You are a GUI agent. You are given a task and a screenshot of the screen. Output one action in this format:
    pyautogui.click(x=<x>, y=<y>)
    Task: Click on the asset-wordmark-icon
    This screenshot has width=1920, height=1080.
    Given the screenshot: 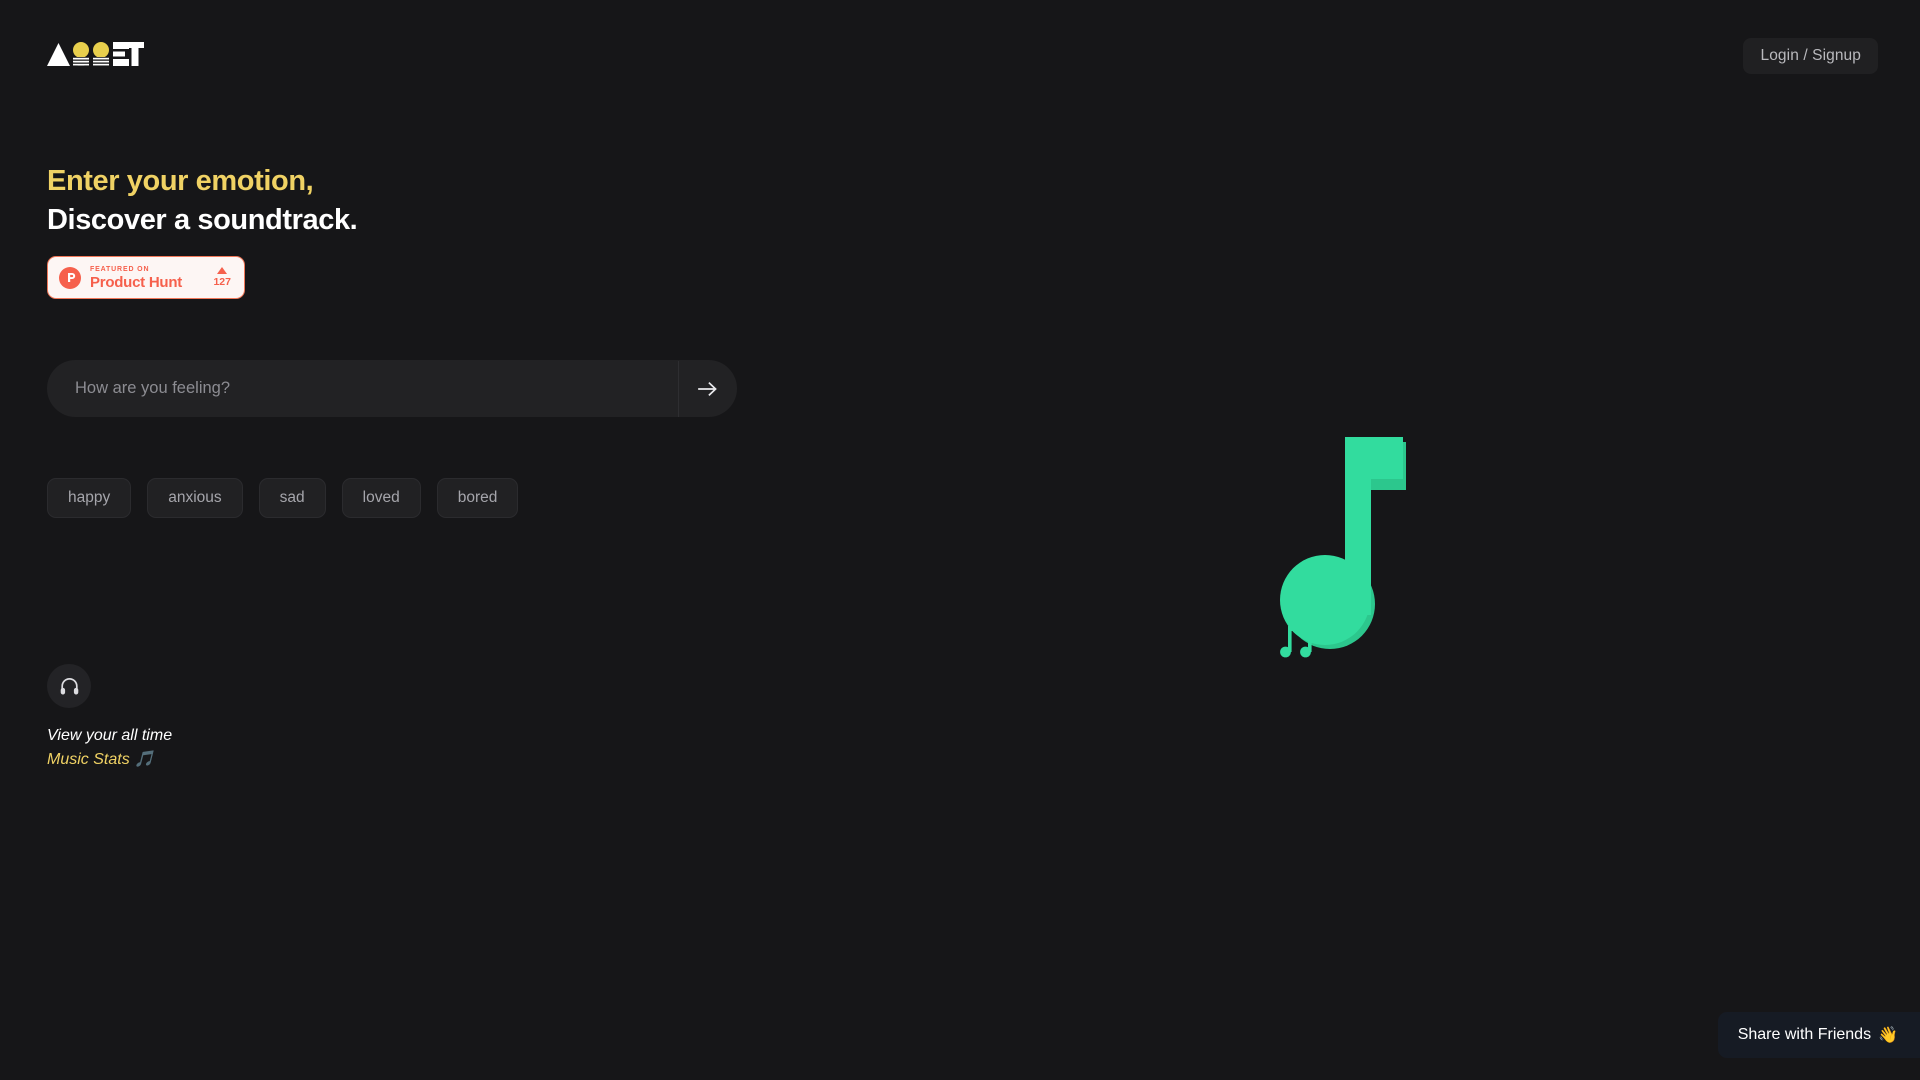 What is the action you would take?
    pyautogui.click(x=95, y=54)
    